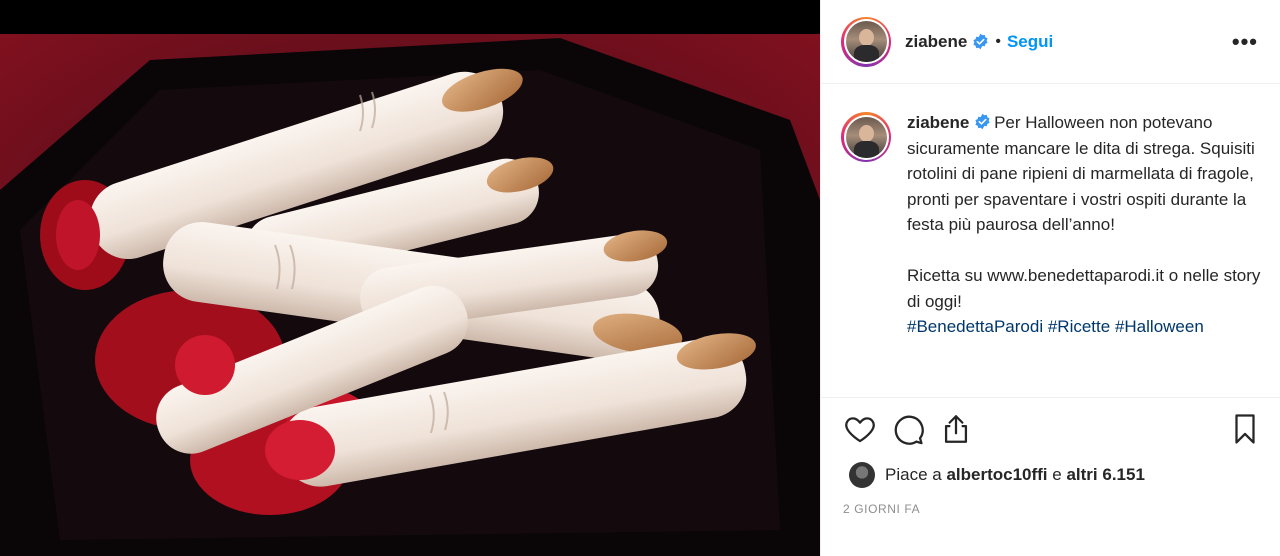 This screenshot has width=1280, height=556. Describe the element at coordinates (913, 474) in the screenshot. I see `likes-prefix: Piace a` at that location.